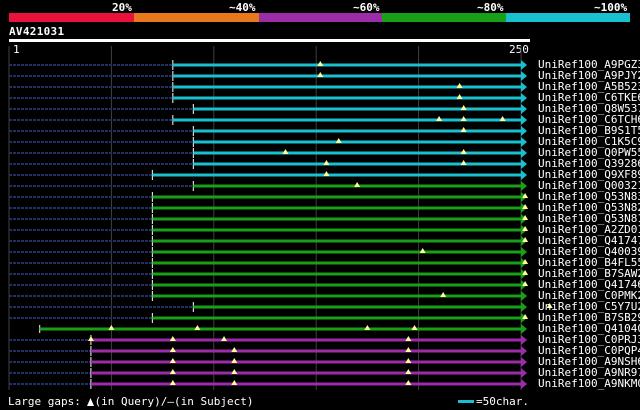 The height and width of the screenshot is (410, 640). Describe the element at coordinates (213, 401) in the screenshot. I see `in-subject-label: (in Subject)` at that location.